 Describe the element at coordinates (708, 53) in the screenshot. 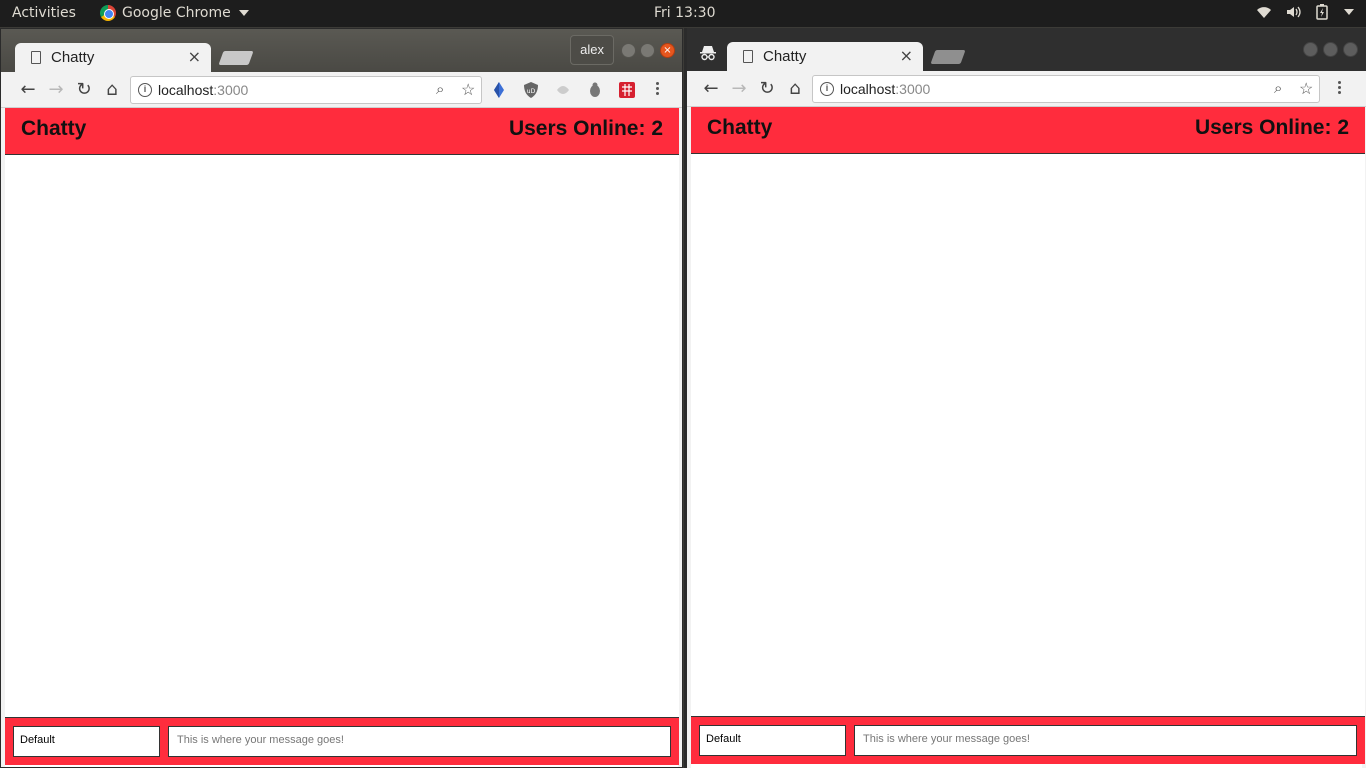

I see `incognito-icon` at that location.